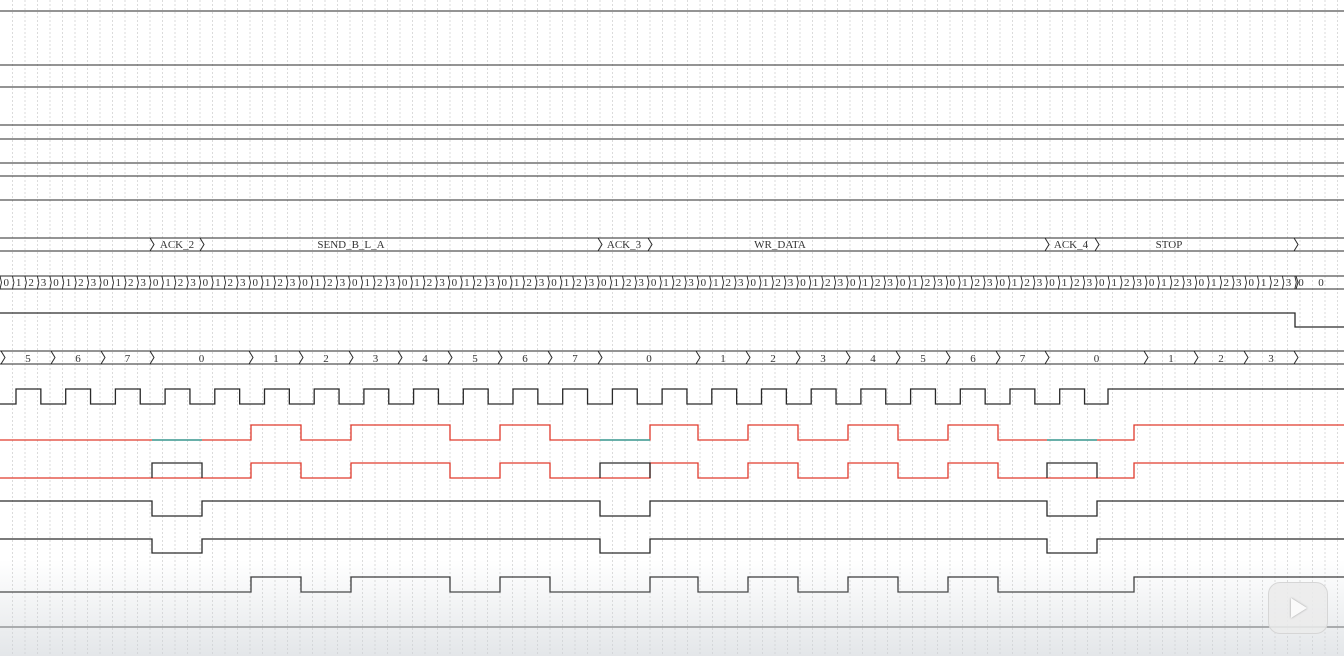  I want to click on sda-in-signal, so click(672, 584).